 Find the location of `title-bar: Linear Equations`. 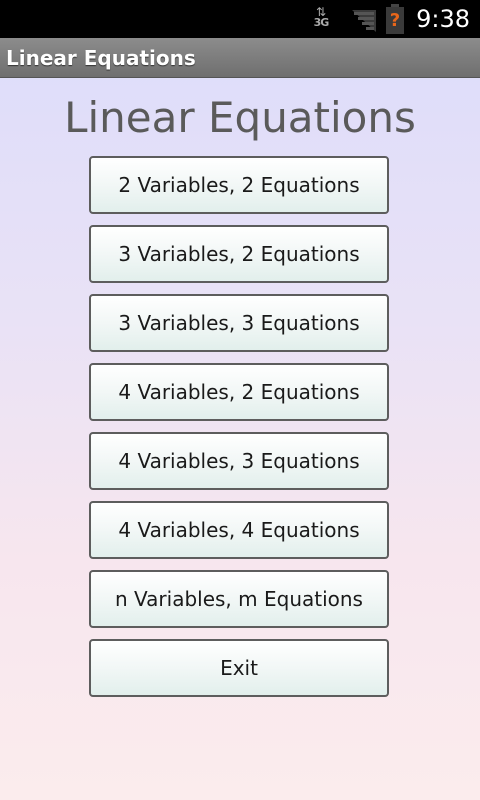

title-bar: Linear Equations is located at coordinates (240, 58).